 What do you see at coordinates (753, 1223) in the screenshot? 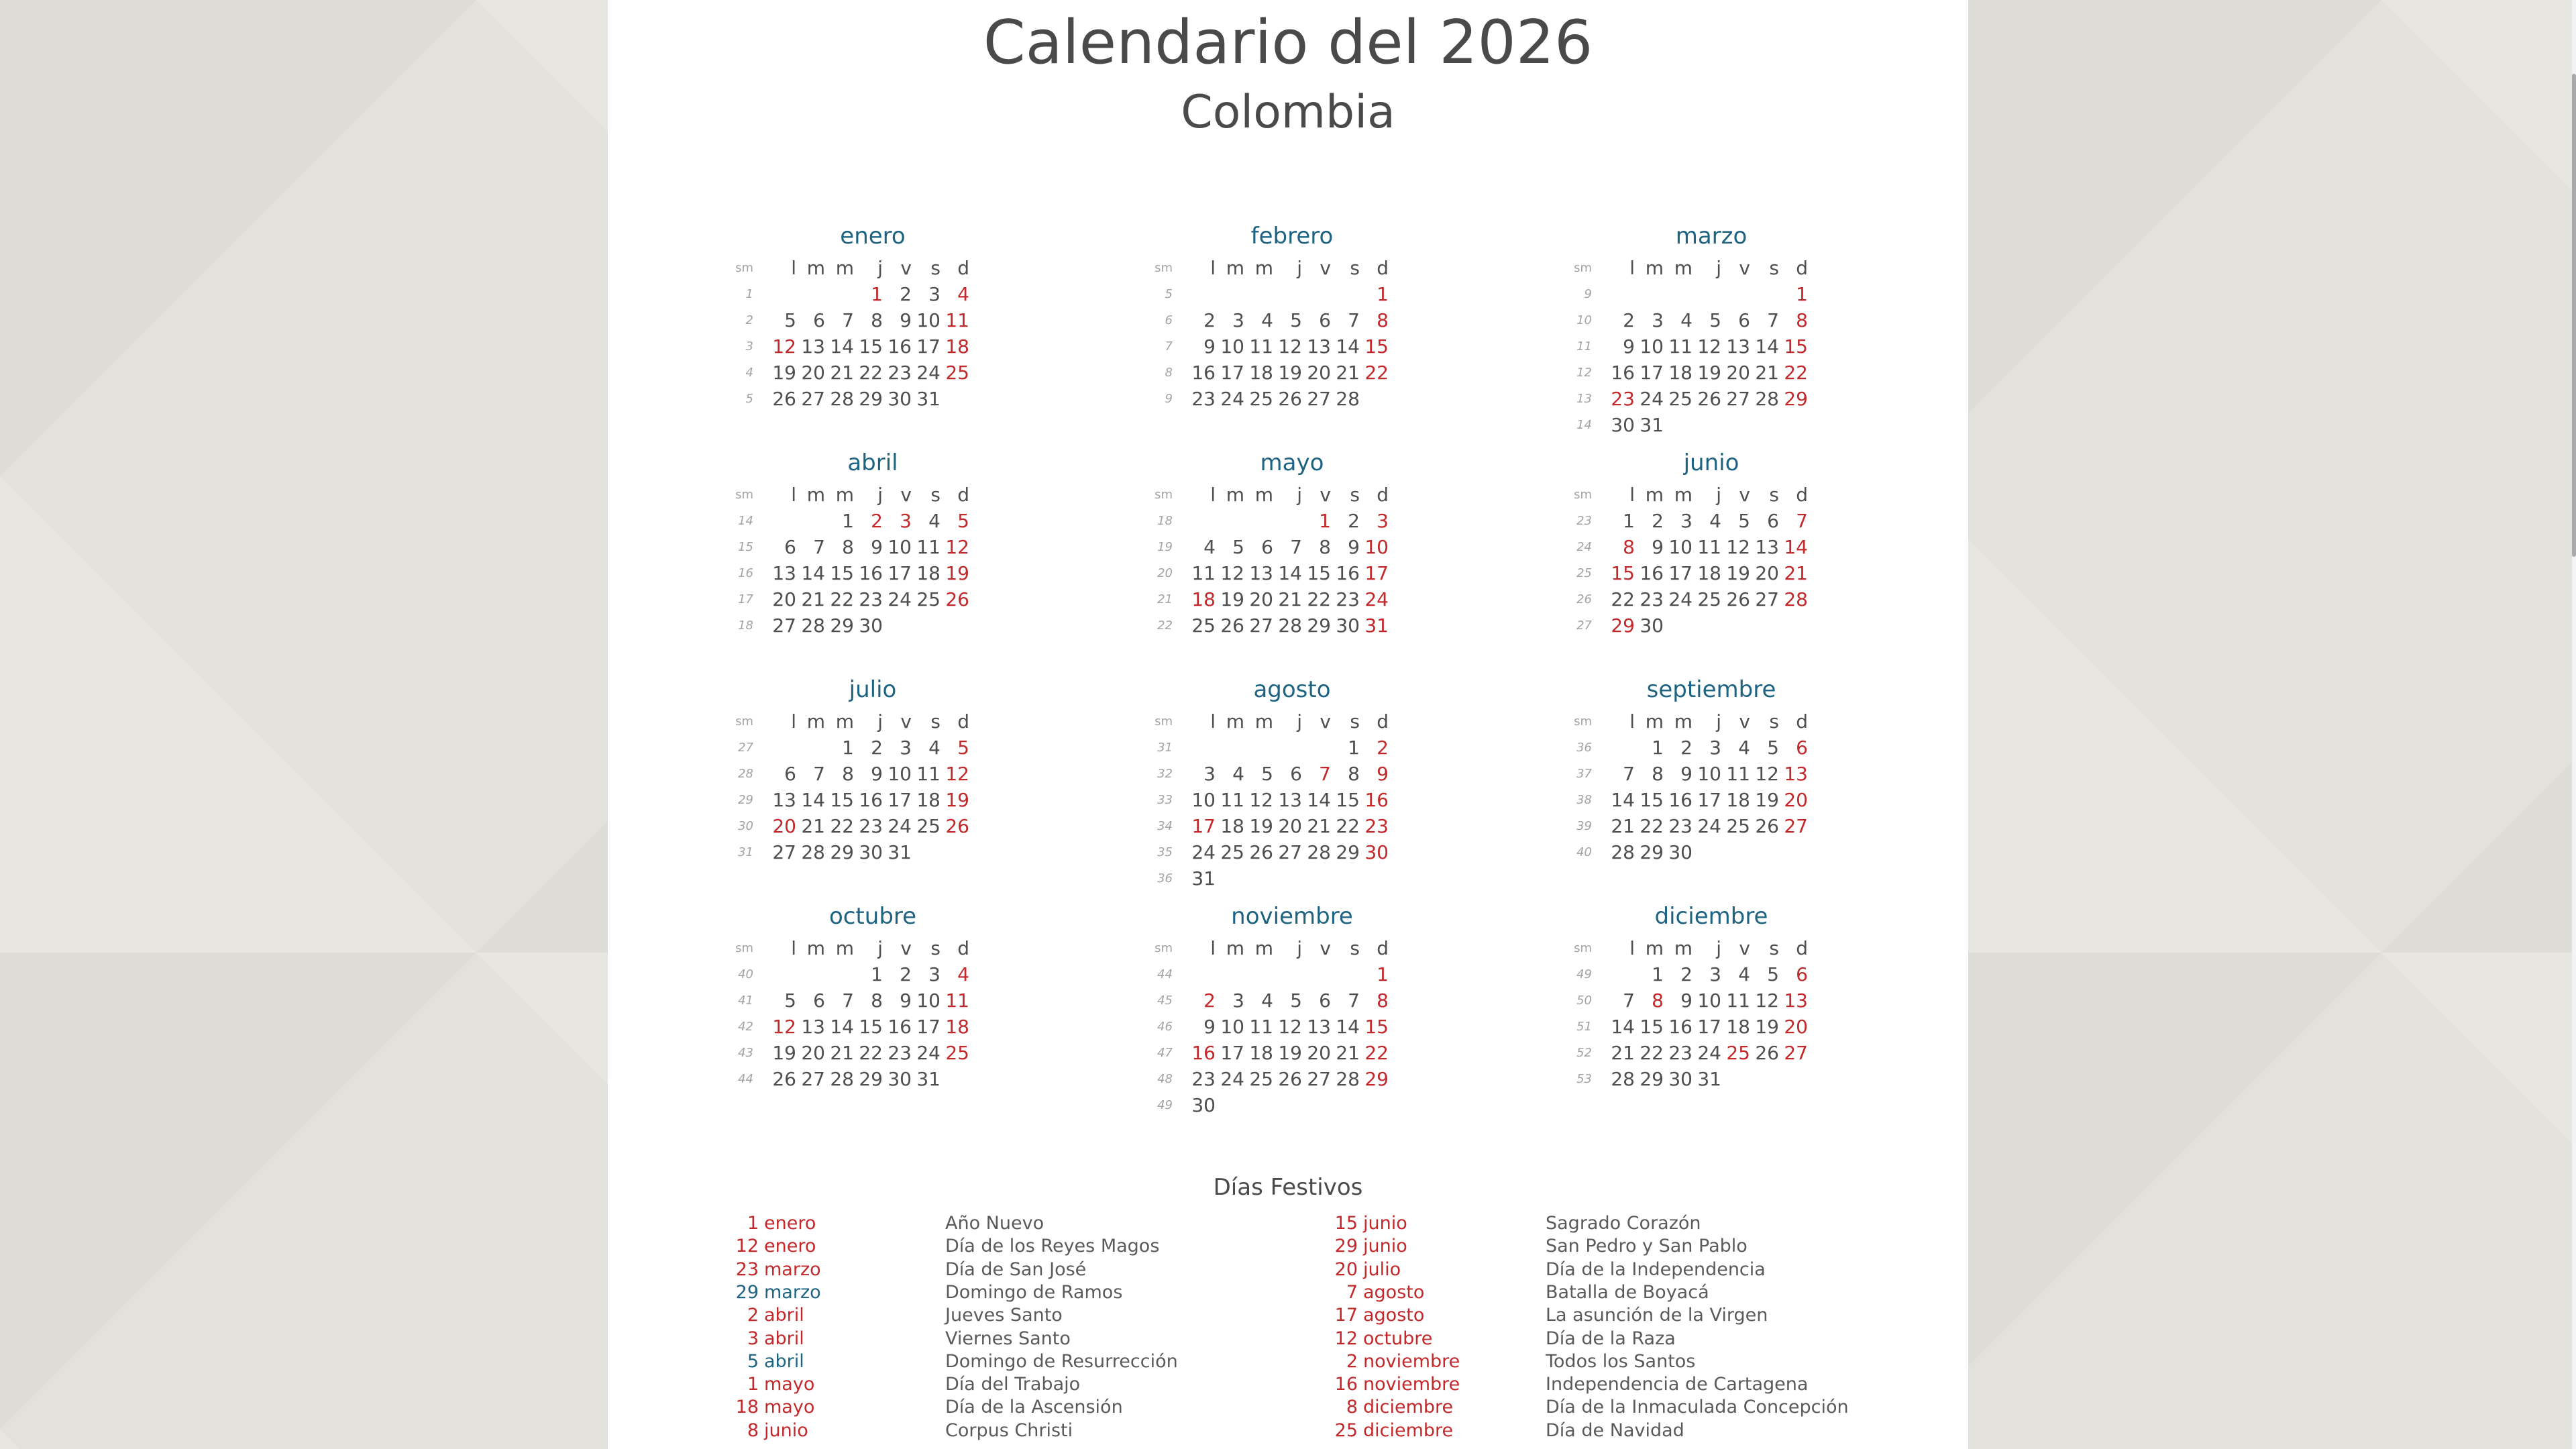
I see `holiday-day: 1` at bounding box center [753, 1223].